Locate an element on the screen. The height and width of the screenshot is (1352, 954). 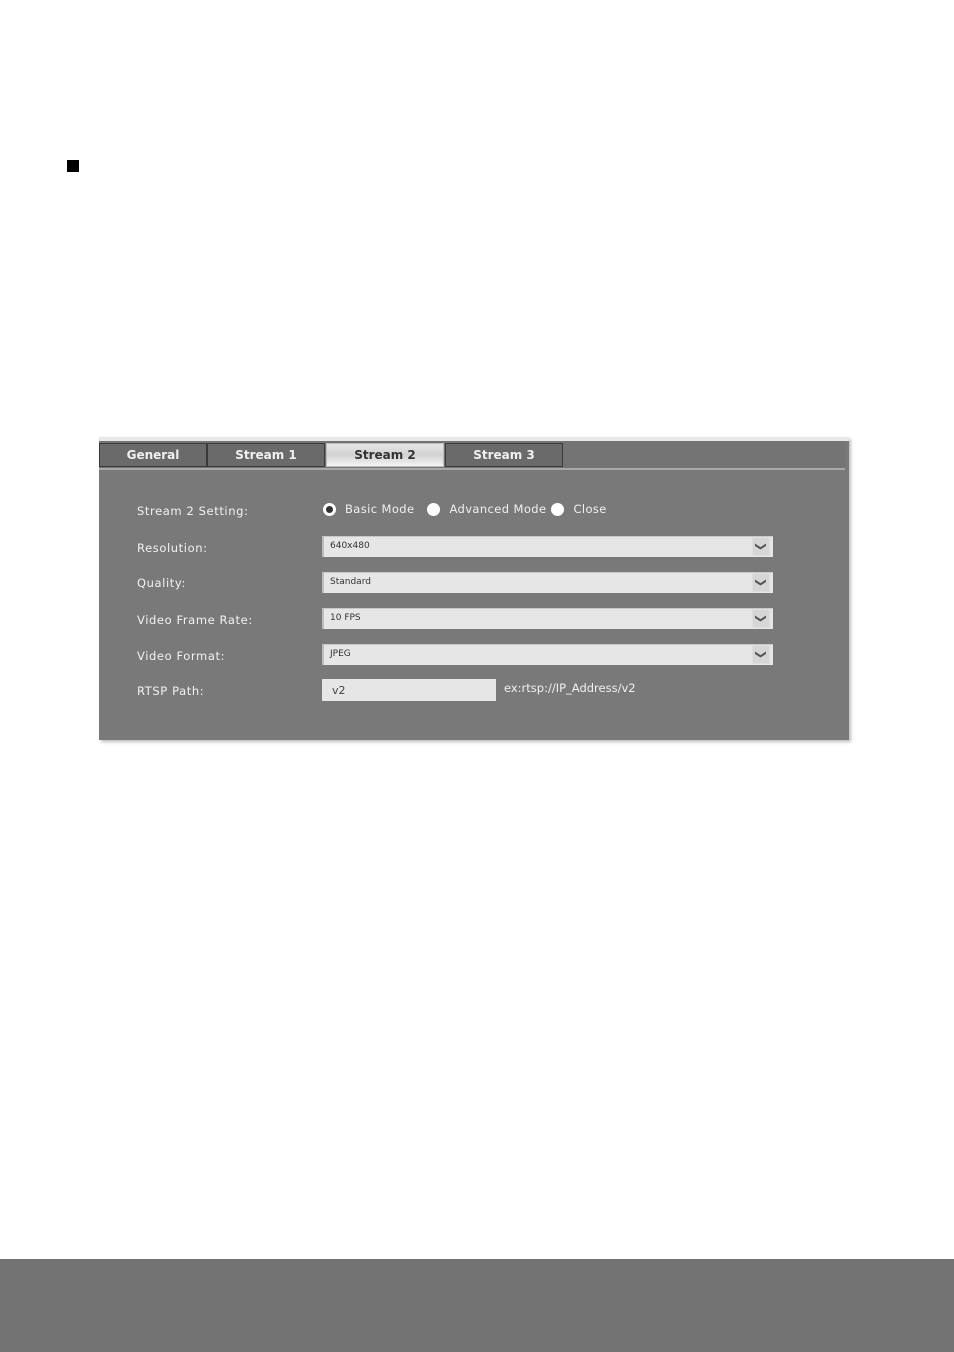
basic-mode-radio is located at coordinates (329, 509).